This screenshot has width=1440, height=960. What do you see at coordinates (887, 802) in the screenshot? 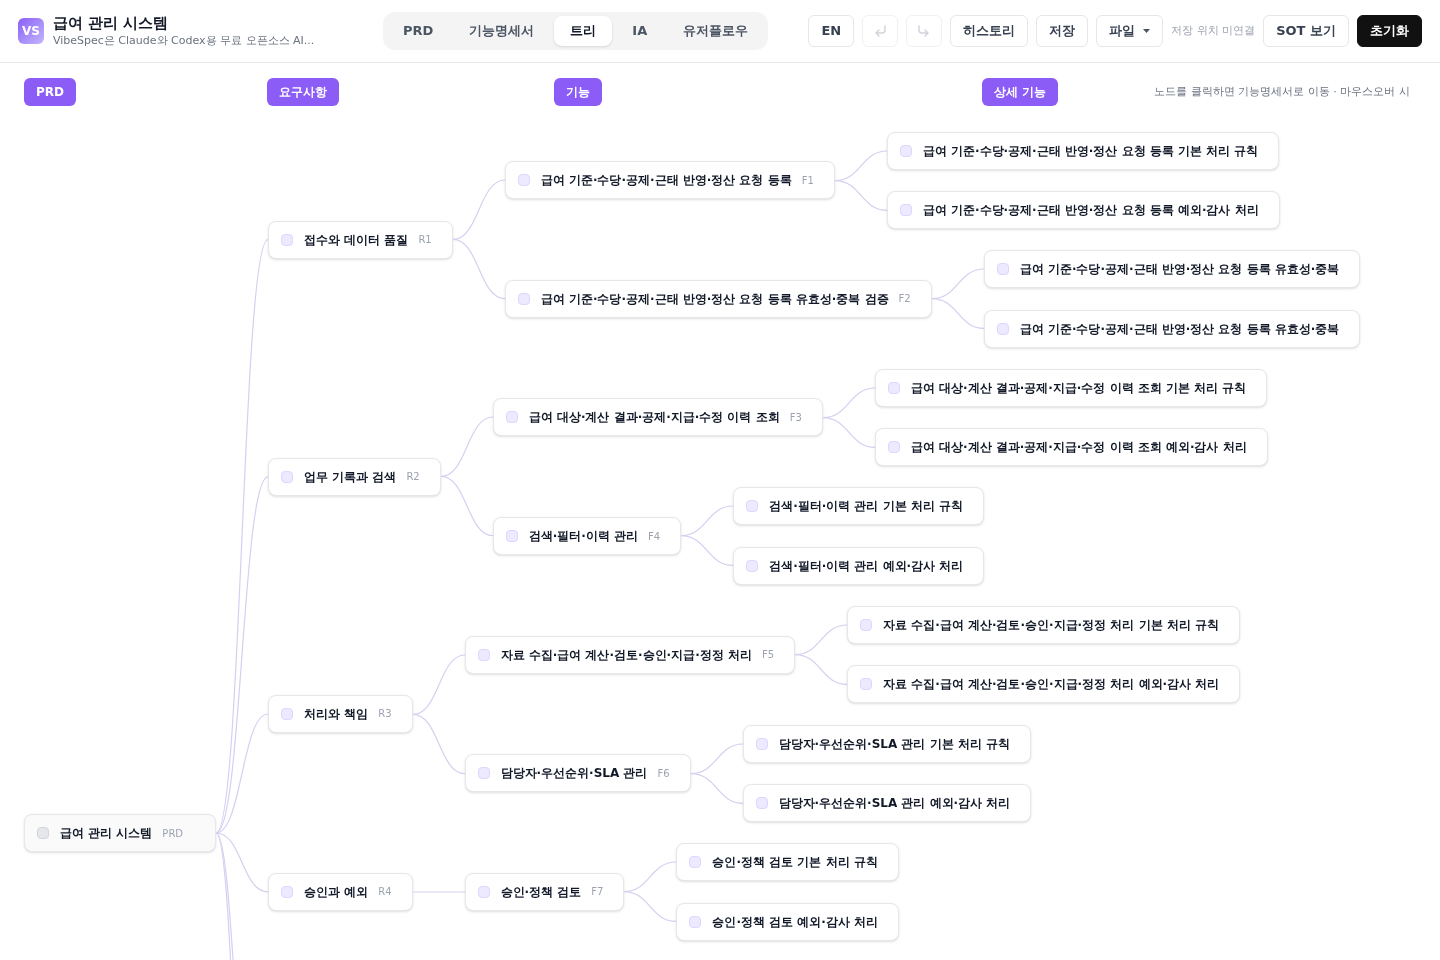
I see `tree-node: 담당자·우선순위·SLA 관리 예외·감사 처리` at bounding box center [887, 802].